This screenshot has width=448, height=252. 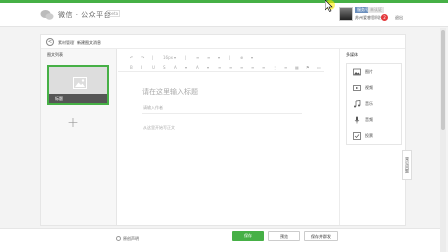 I want to click on insert-voice: 音频, so click(x=374, y=120).